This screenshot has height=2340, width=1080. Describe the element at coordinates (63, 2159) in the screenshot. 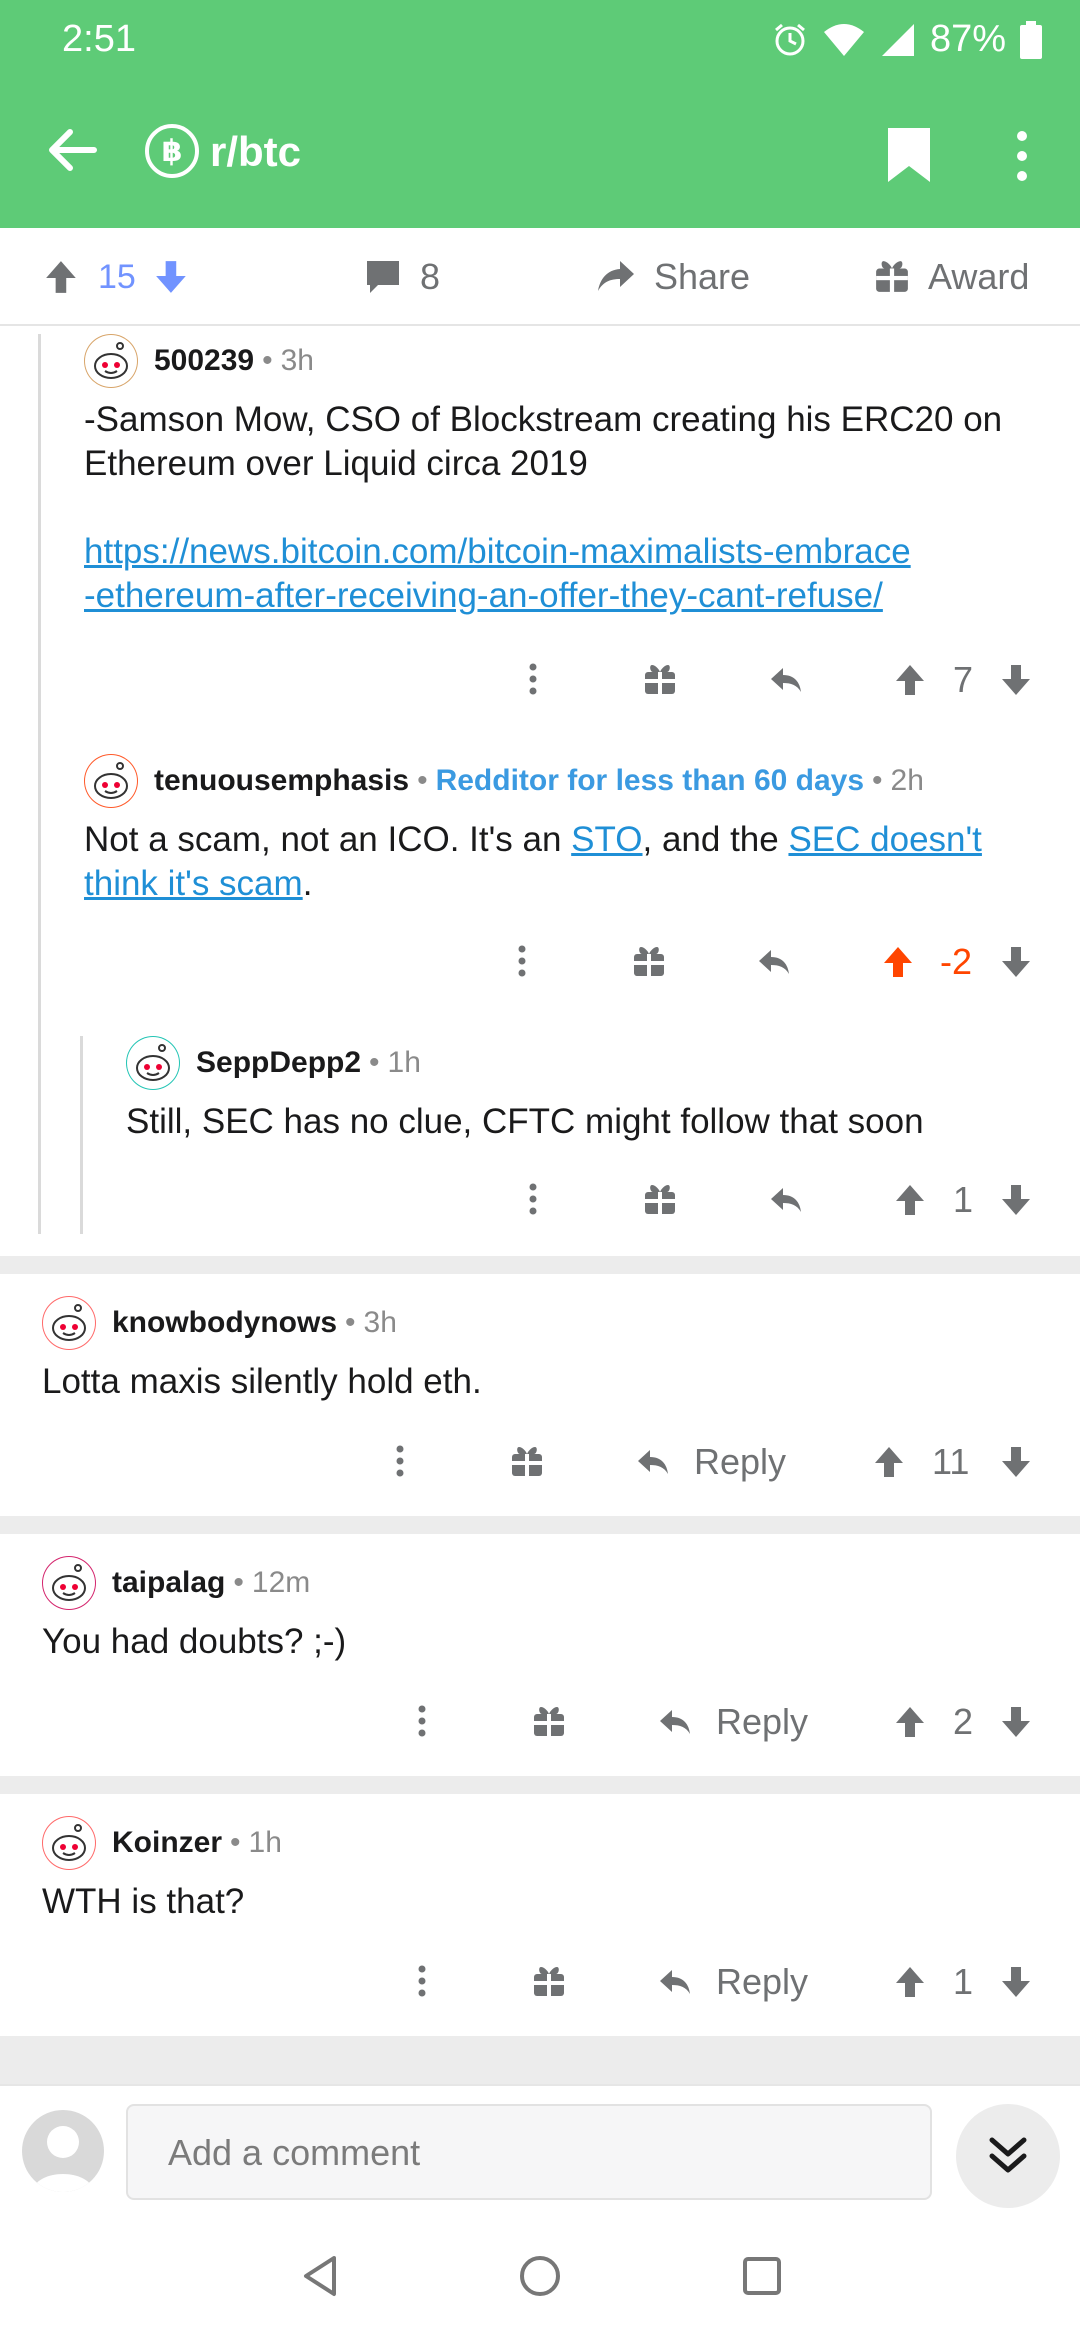

I see `default-avatar-icon` at that location.